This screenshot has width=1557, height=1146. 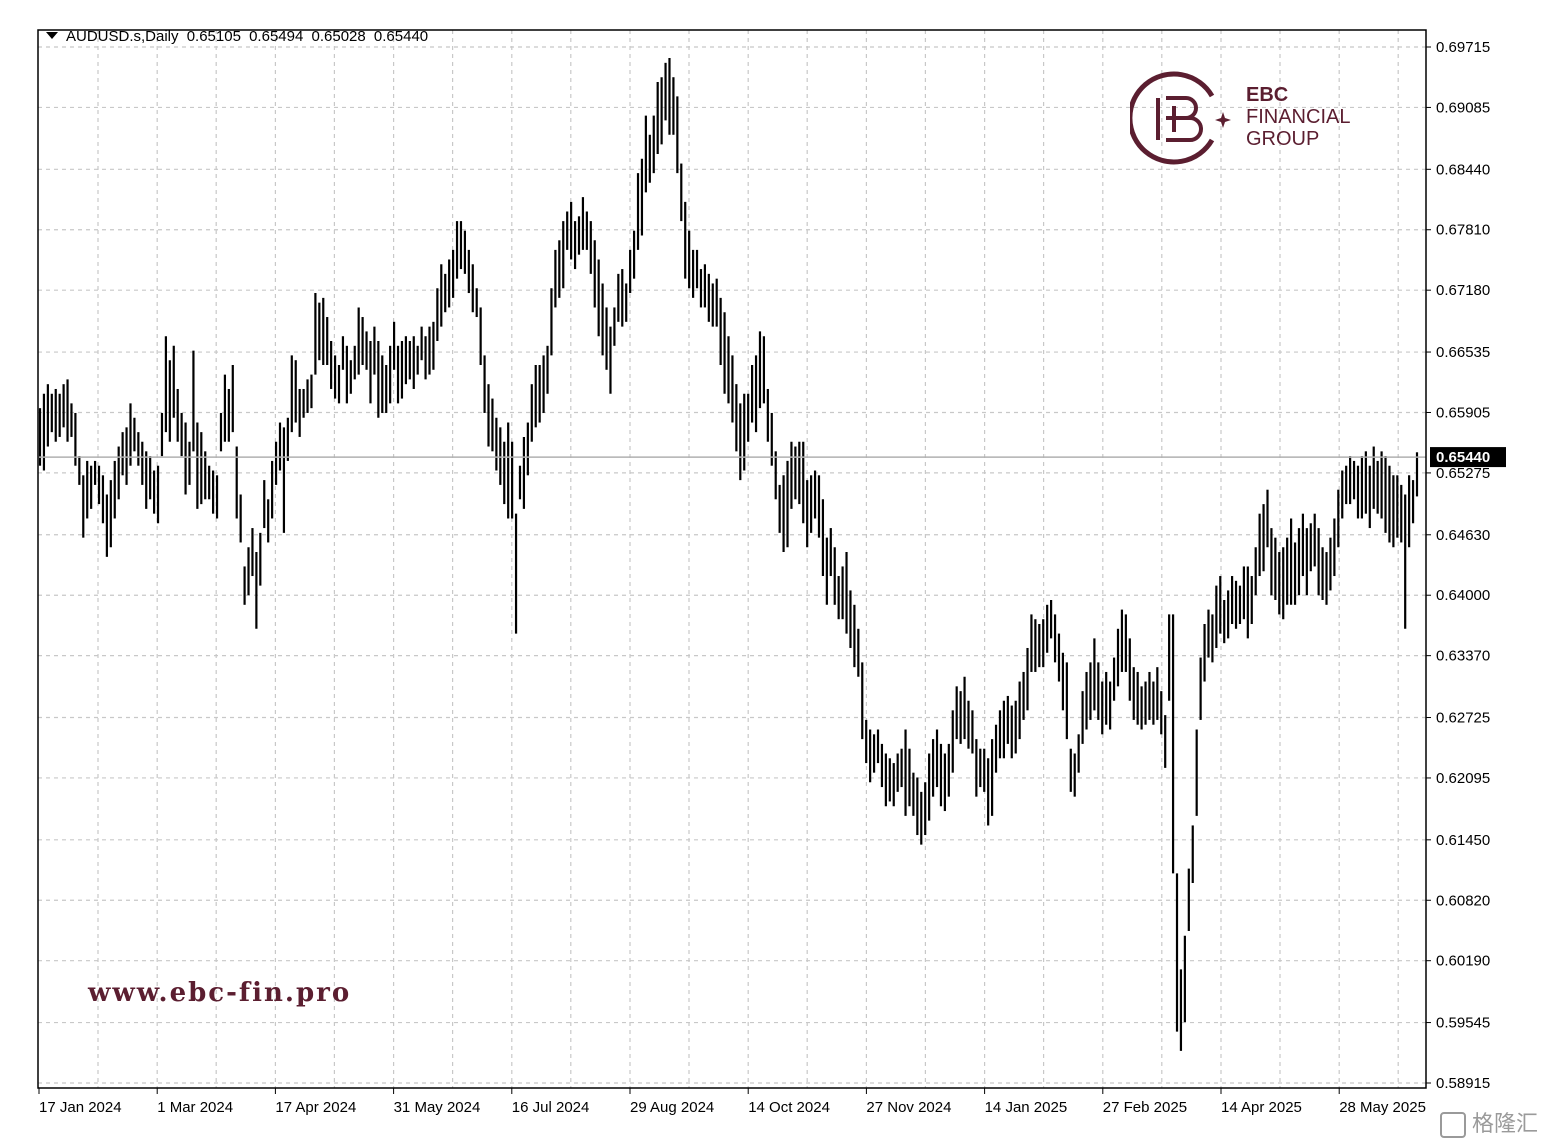 What do you see at coordinates (1267, 95) in the screenshot?
I see `logo-line-1: EBC` at bounding box center [1267, 95].